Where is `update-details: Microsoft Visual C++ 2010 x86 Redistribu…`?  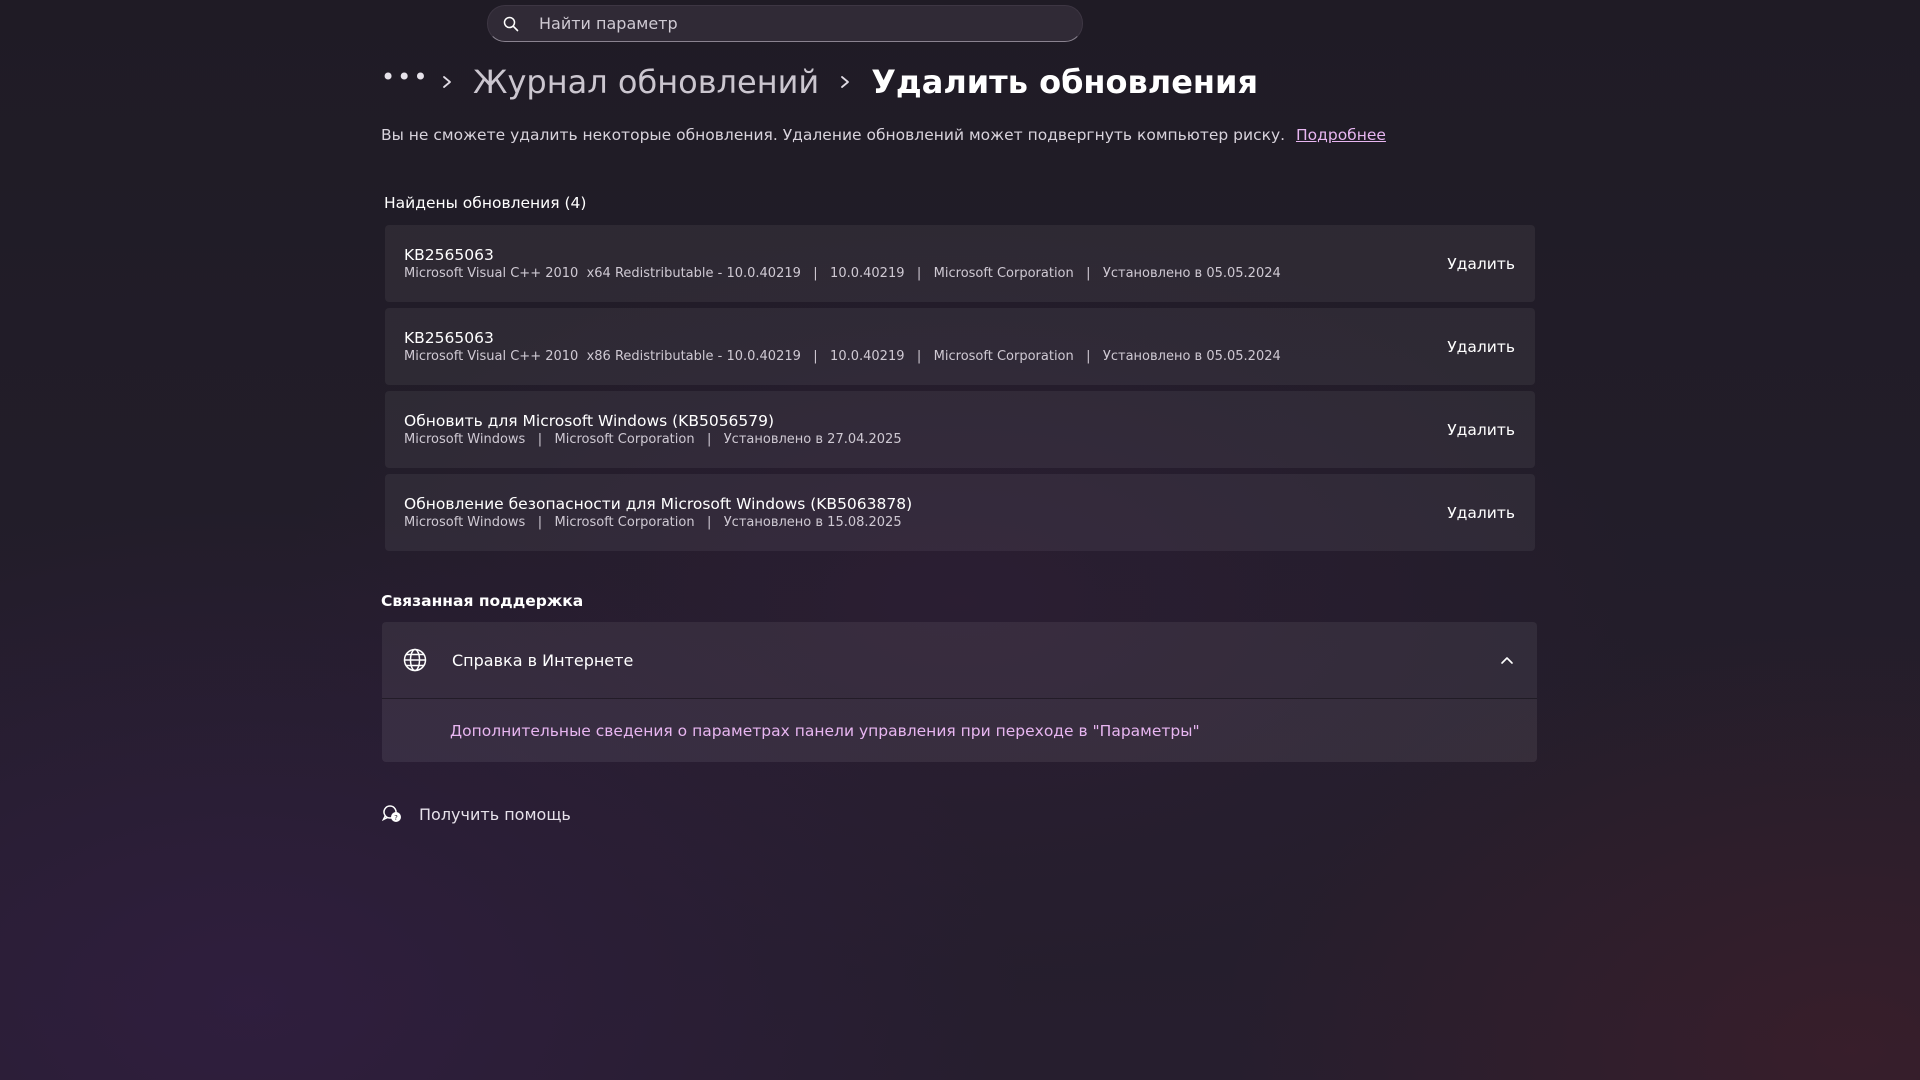 update-details: Microsoft Visual C++ 2010 x86 Redistribu… is located at coordinates (842, 356).